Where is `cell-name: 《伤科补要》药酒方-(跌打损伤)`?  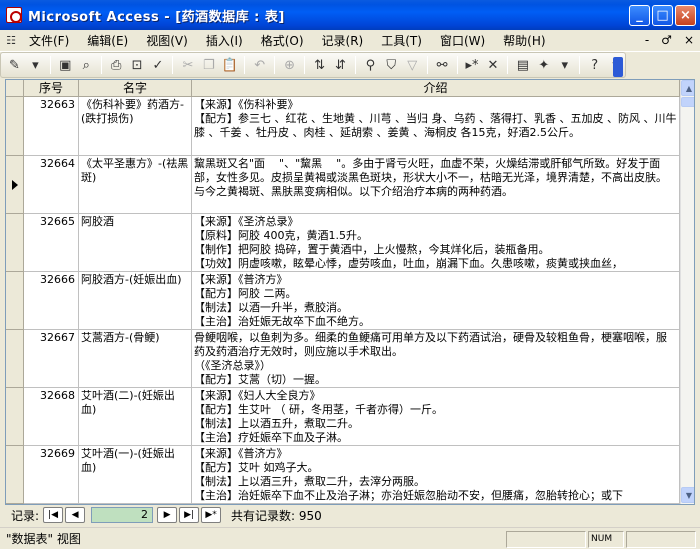 cell-name: 《伤科补要》药酒方-(跌打损伤) is located at coordinates (135, 126).